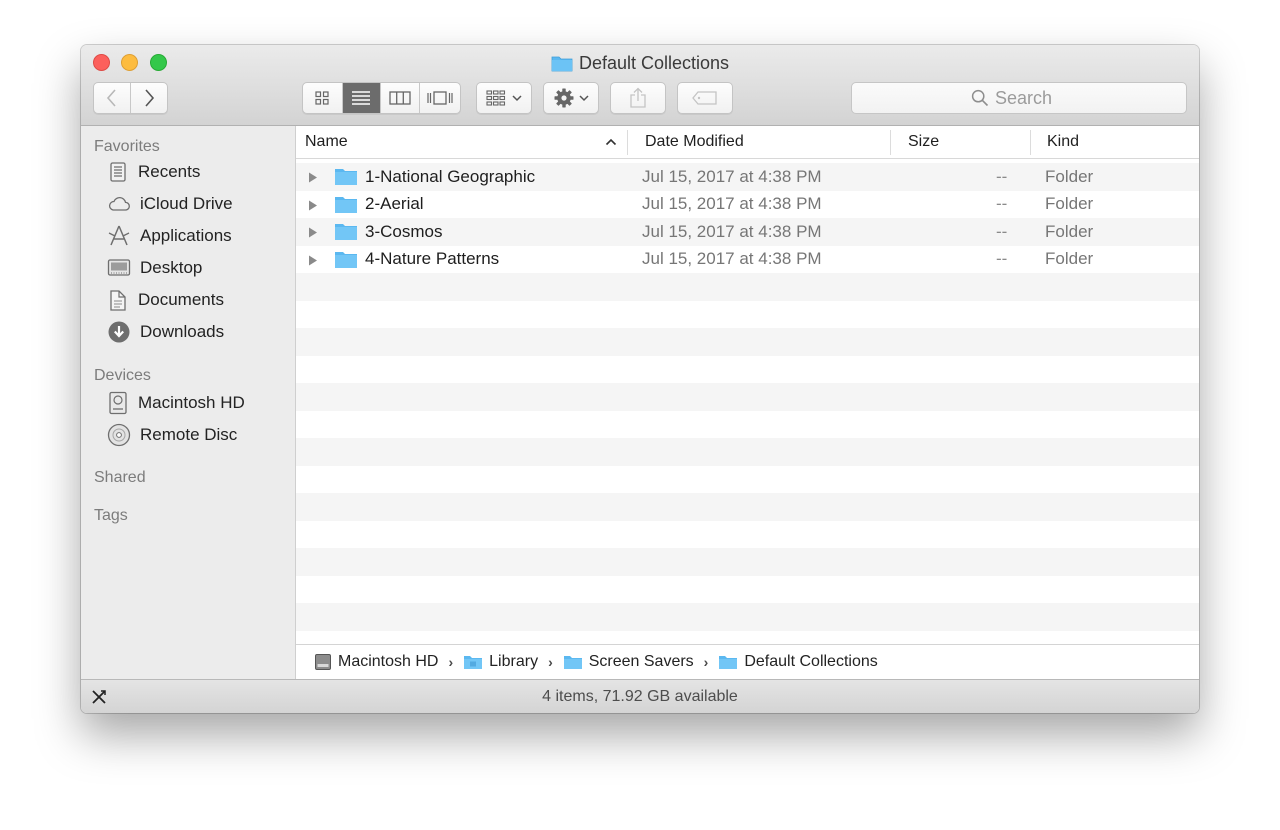 This screenshot has width=1280, height=830. Describe the element at coordinates (611, 142) in the screenshot. I see `sort-ascending-icon` at that location.